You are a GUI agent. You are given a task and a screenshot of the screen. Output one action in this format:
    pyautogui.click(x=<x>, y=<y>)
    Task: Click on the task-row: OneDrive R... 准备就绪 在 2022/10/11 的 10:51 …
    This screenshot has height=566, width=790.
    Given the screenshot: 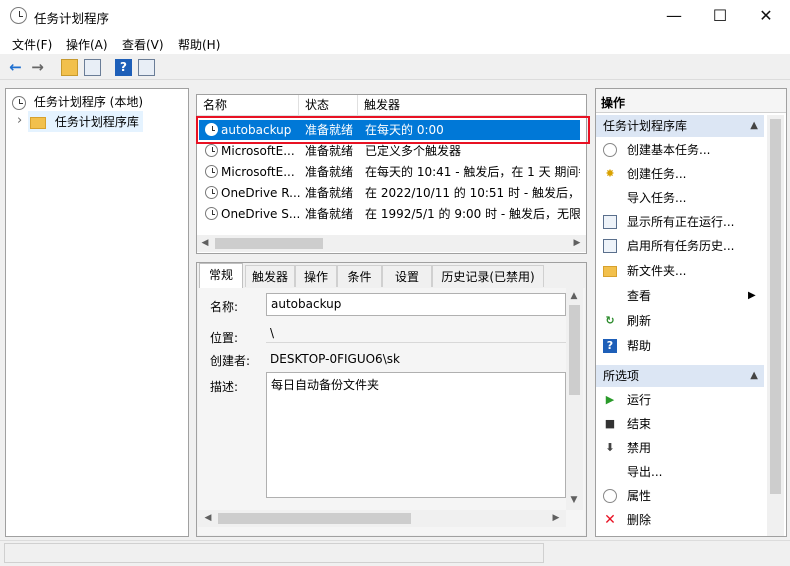 What is the action you would take?
    pyautogui.click(x=389, y=193)
    